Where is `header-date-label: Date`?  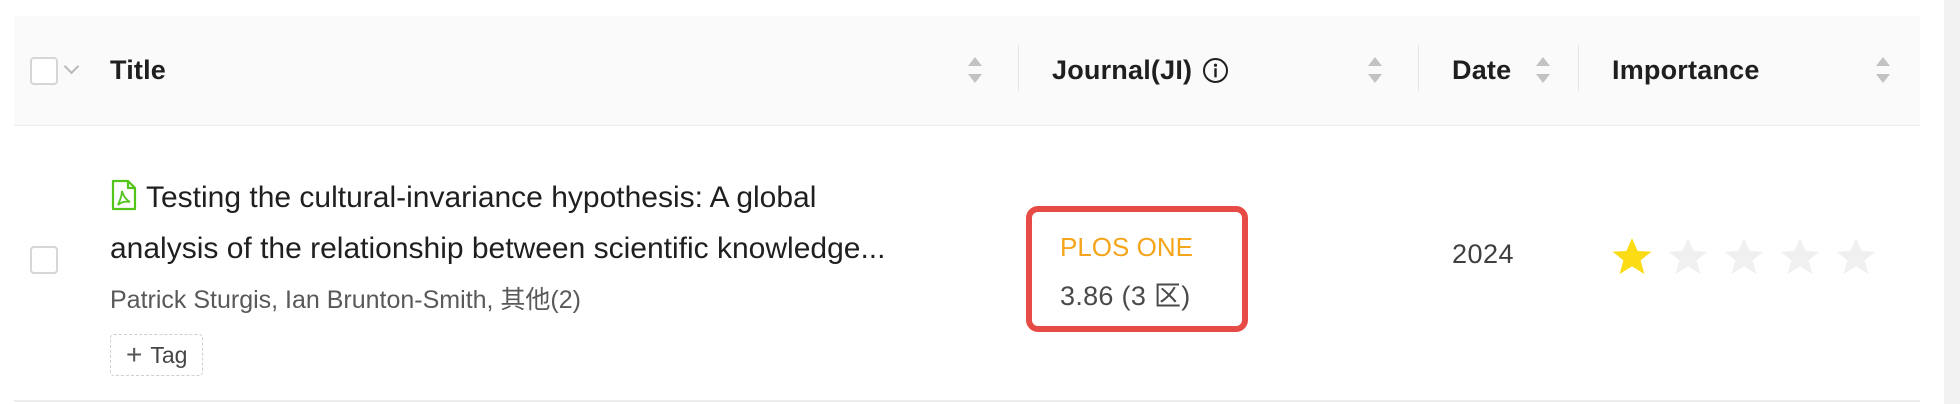 header-date-label: Date is located at coordinates (1482, 70).